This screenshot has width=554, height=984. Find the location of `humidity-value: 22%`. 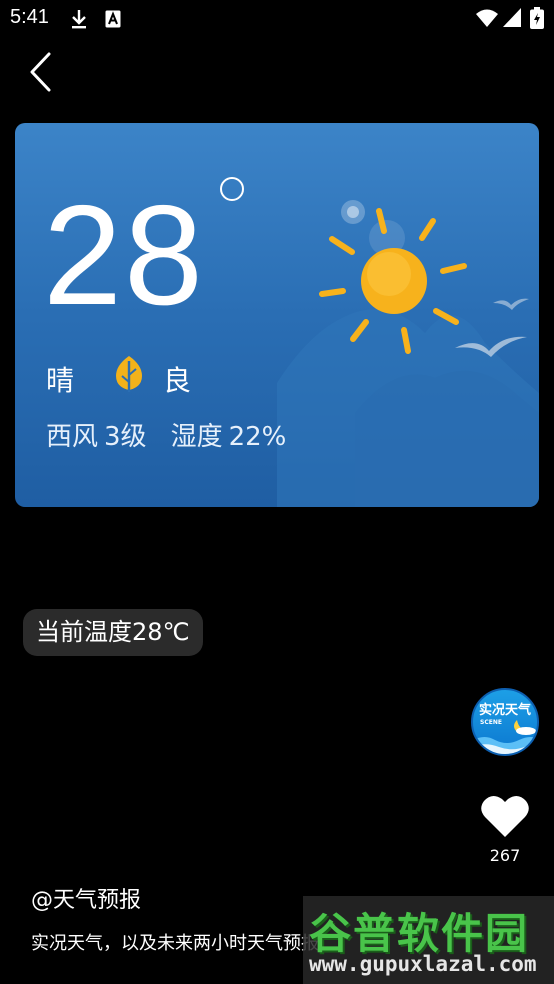

humidity-value: 22% is located at coordinates (257, 437).